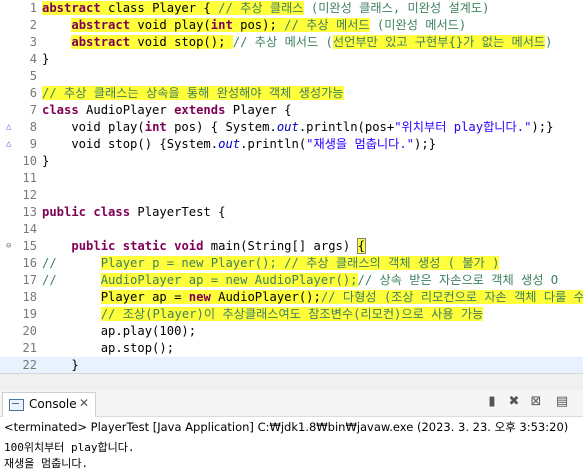  I want to click on code-token: // 조상(Player)이 추상클래스여도 참조변수(리모컨)으로 사용 가능, so click(292, 314).